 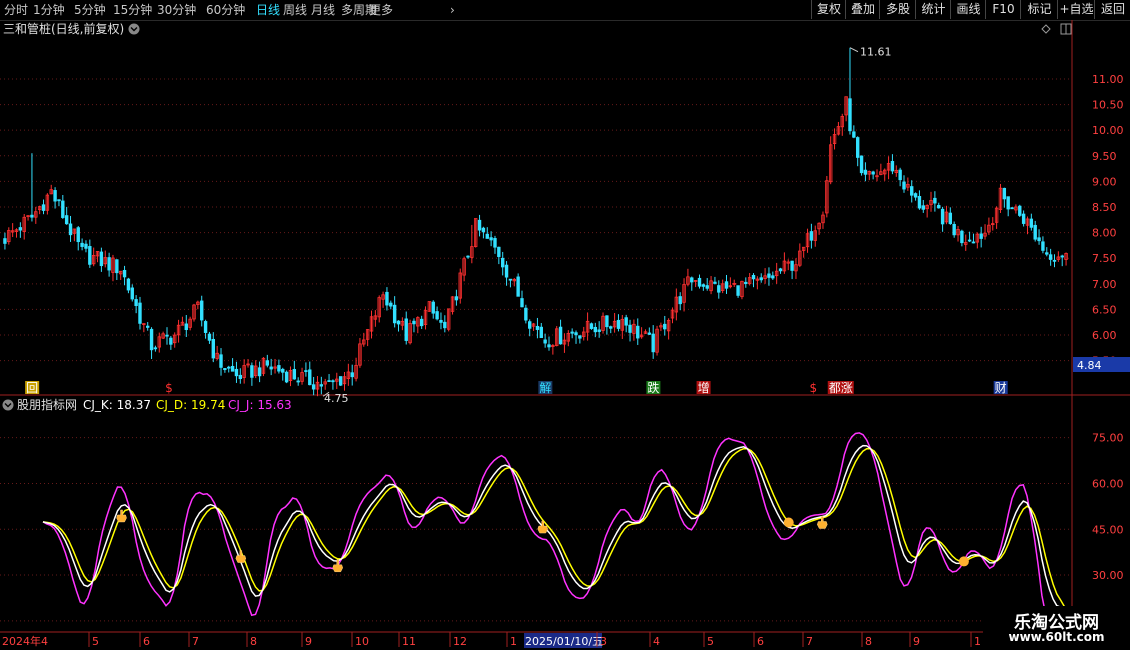 What do you see at coordinates (176, 10) in the screenshot?
I see `period-tab-4: 30分钟` at bounding box center [176, 10].